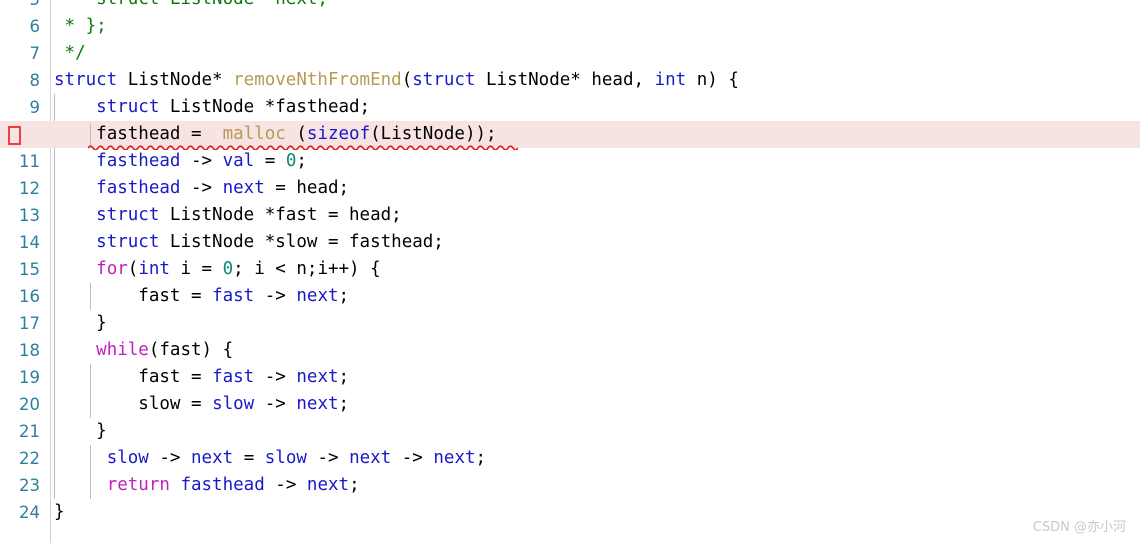 The width and height of the screenshot is (1140, 543). What do you see at coordinates (191, 6) in the screenshot?
I see `line-content: struct ListNode *next;` at bounding box center [191, 6].